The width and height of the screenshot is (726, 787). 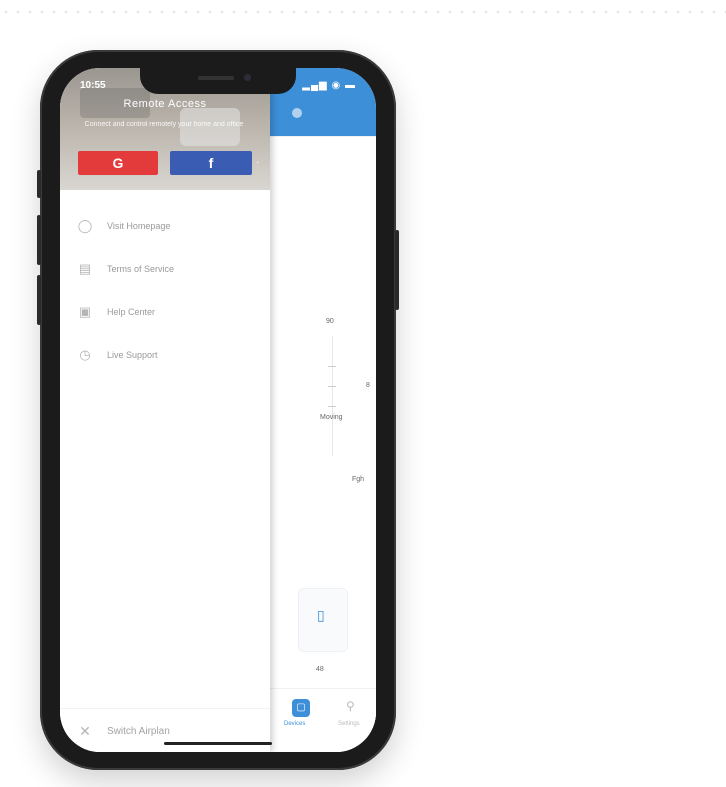 I want to click on menu-item-terms-of-service: ▤ Terms of Service, so click(x=165, y=268).